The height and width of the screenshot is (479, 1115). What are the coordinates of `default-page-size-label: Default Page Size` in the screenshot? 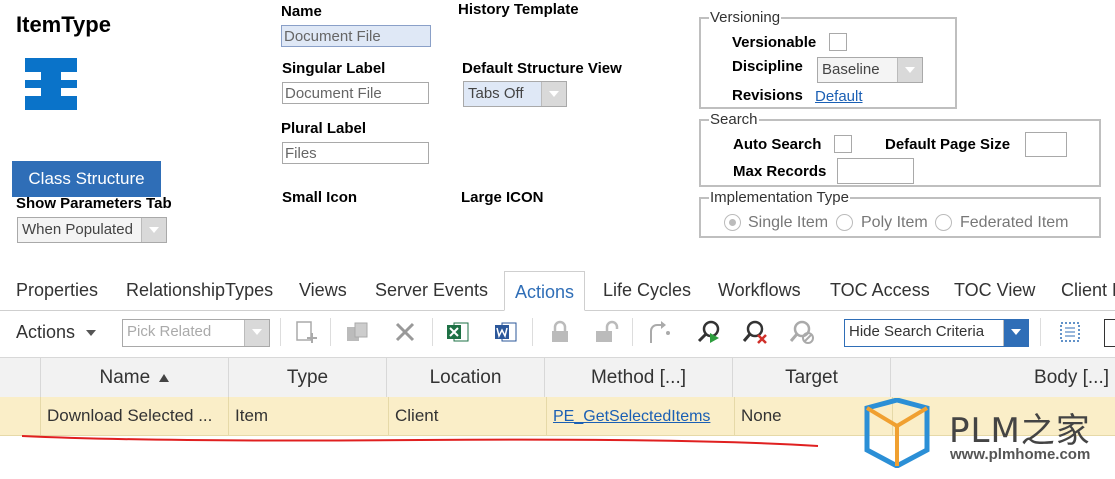 It's located at (948, 144).